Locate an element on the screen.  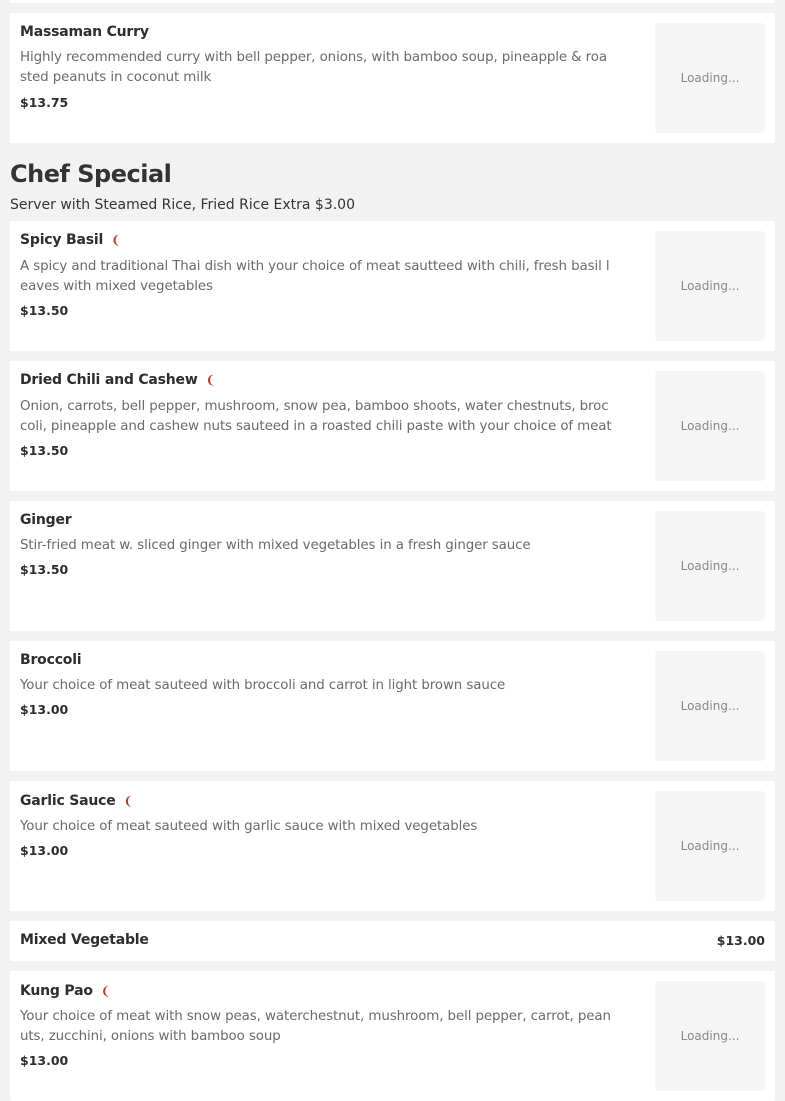
item-name: Spicy Basil ❨ is located at coordinates (70, 240).